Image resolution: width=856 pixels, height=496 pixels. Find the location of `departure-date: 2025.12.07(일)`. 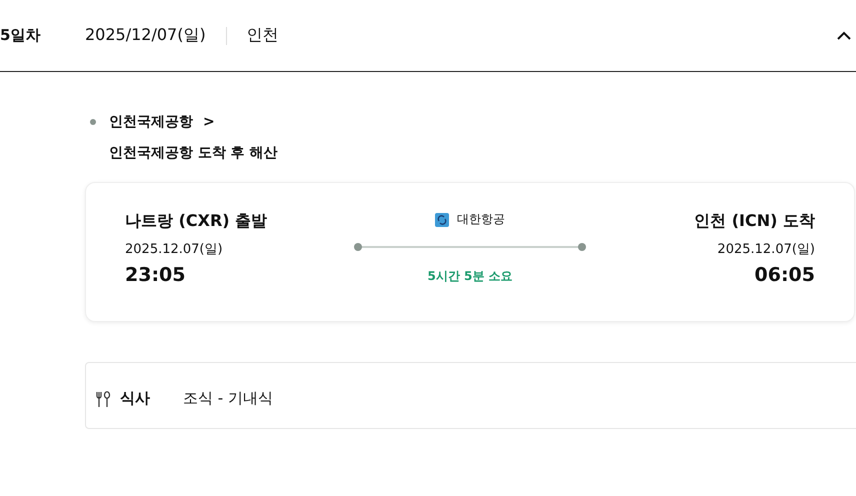

departure-date: 2025.12.07(일) is located at coordinates (174, 249).